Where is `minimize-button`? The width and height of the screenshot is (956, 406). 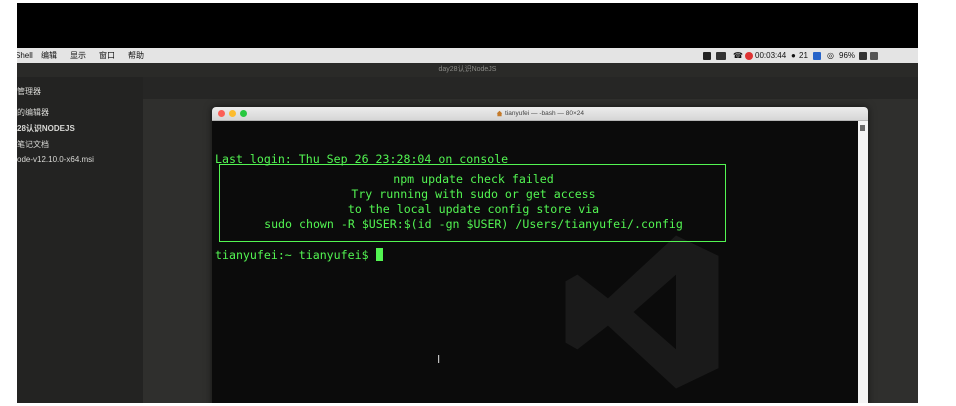
minimize-button is located at coordinates (232, 113).